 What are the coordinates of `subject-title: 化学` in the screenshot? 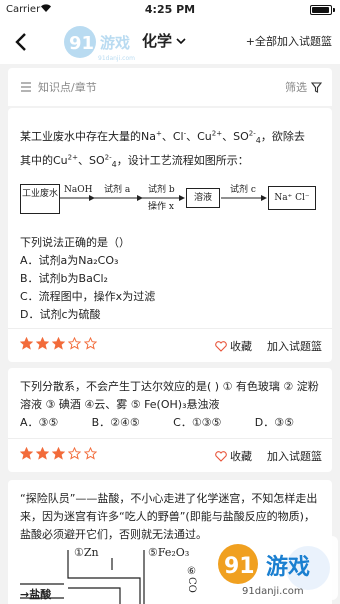 It's located at (157, 41).